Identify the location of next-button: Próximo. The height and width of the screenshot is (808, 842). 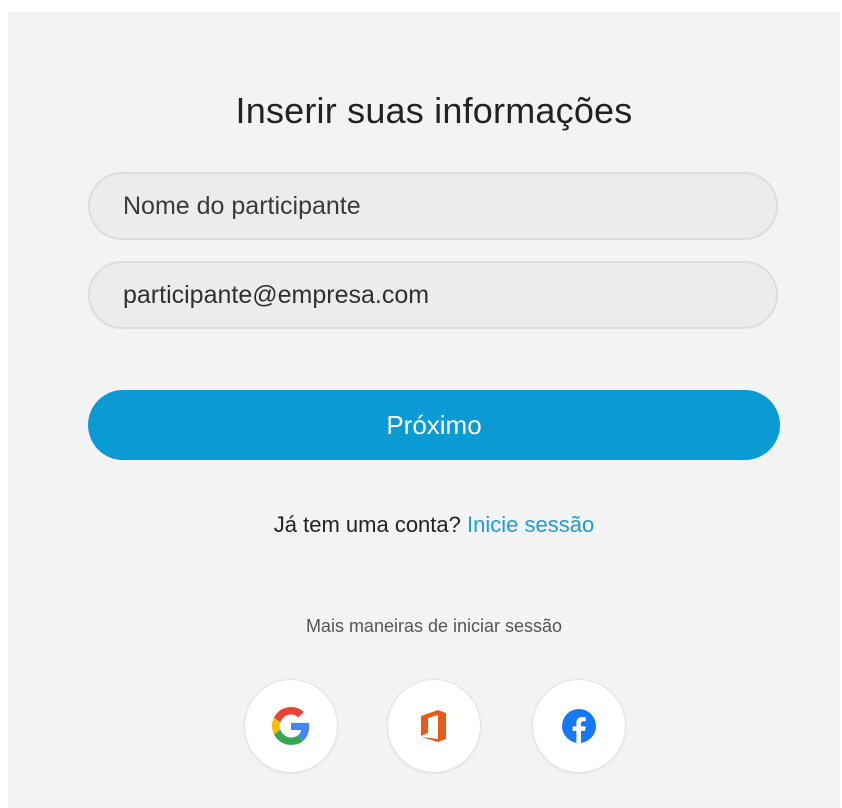
(434, 425).